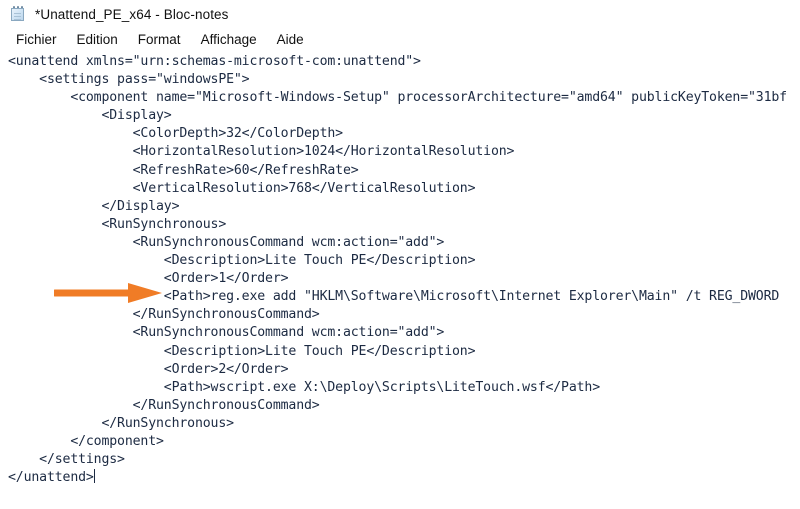 This screenshot has width=800, height=509. Describe the element at coordinates (90, 116) in the screenshot. I see `code-line: <Display>` at that location.